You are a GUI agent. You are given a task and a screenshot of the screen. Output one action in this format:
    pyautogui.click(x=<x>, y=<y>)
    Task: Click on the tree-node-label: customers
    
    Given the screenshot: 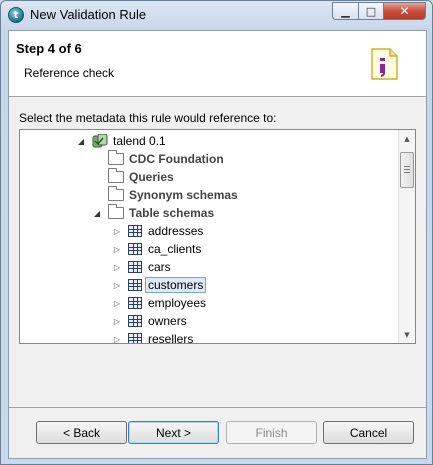 What is the action you would take?
    pyautogui.click(x=176, y=285)
    